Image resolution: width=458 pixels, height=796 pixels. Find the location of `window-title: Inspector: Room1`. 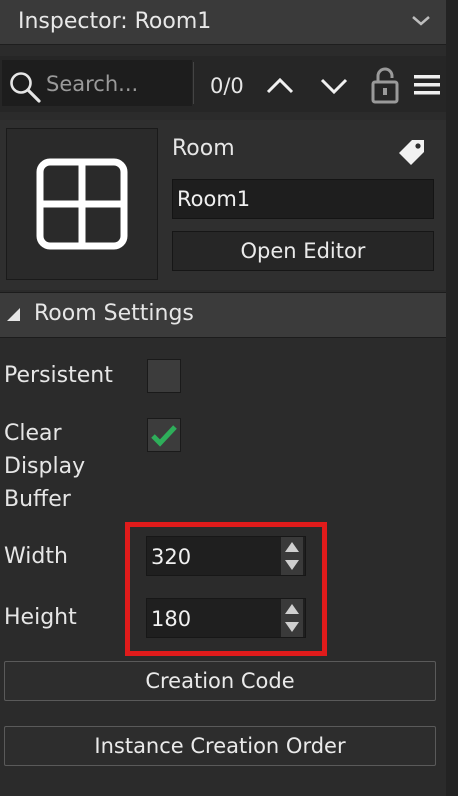

window-title: Inspector: Room1 is located at coordinates (115, 21).